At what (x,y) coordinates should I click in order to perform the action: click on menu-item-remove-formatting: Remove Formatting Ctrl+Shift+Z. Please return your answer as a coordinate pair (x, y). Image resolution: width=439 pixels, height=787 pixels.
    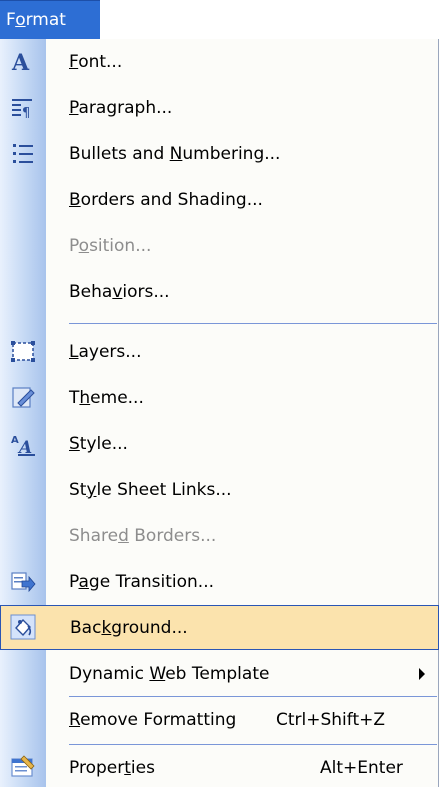
    Looking at the image, I should click on (219, 720).